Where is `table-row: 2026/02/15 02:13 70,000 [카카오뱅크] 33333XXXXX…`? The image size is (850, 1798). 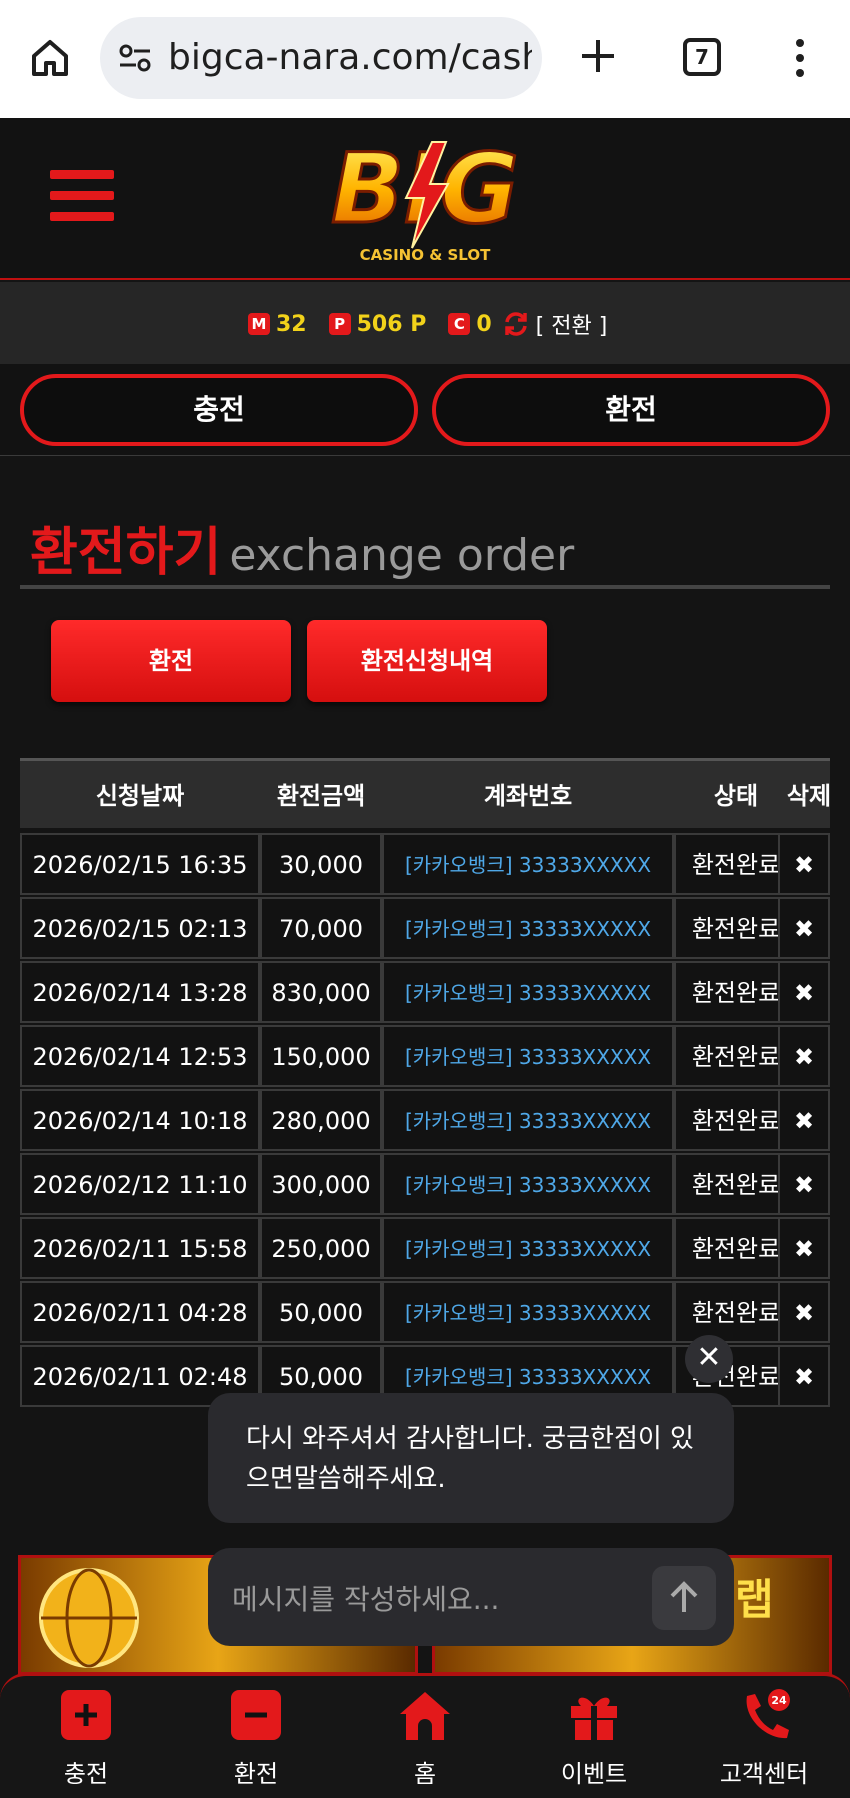 table-row: 2026/02/15 02:13 70,000 [카카오뱅크] 33333XXXXX… is located at coordinates (425, 928).